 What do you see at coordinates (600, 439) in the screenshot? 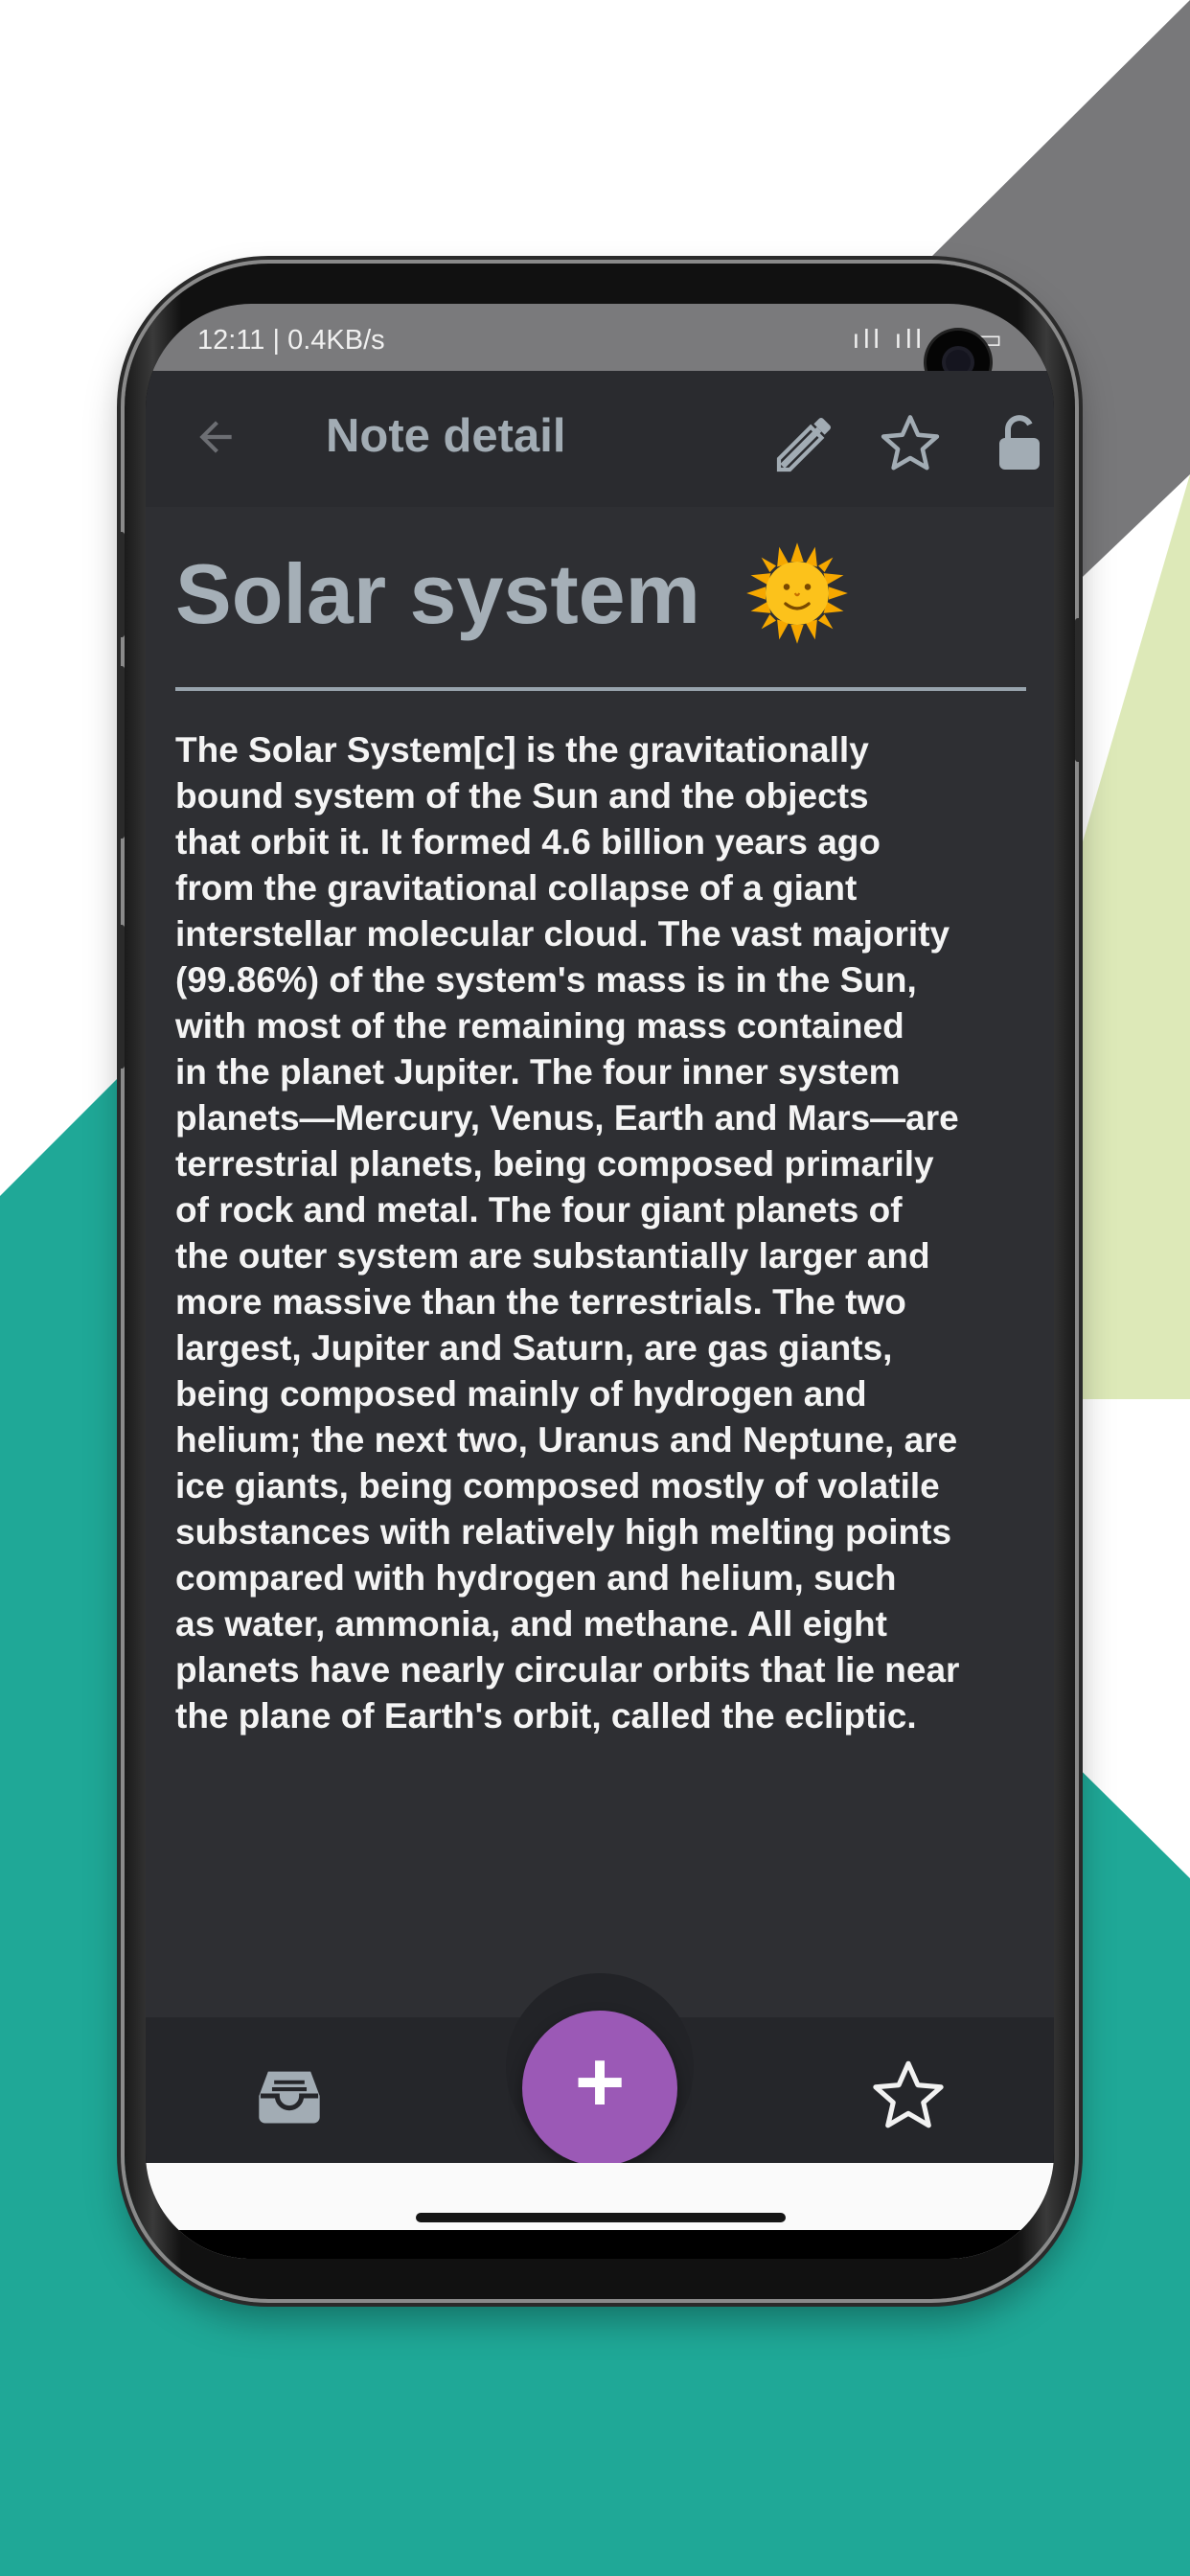
I see `app-bar: Note detail` at bounding box center [600, 439].